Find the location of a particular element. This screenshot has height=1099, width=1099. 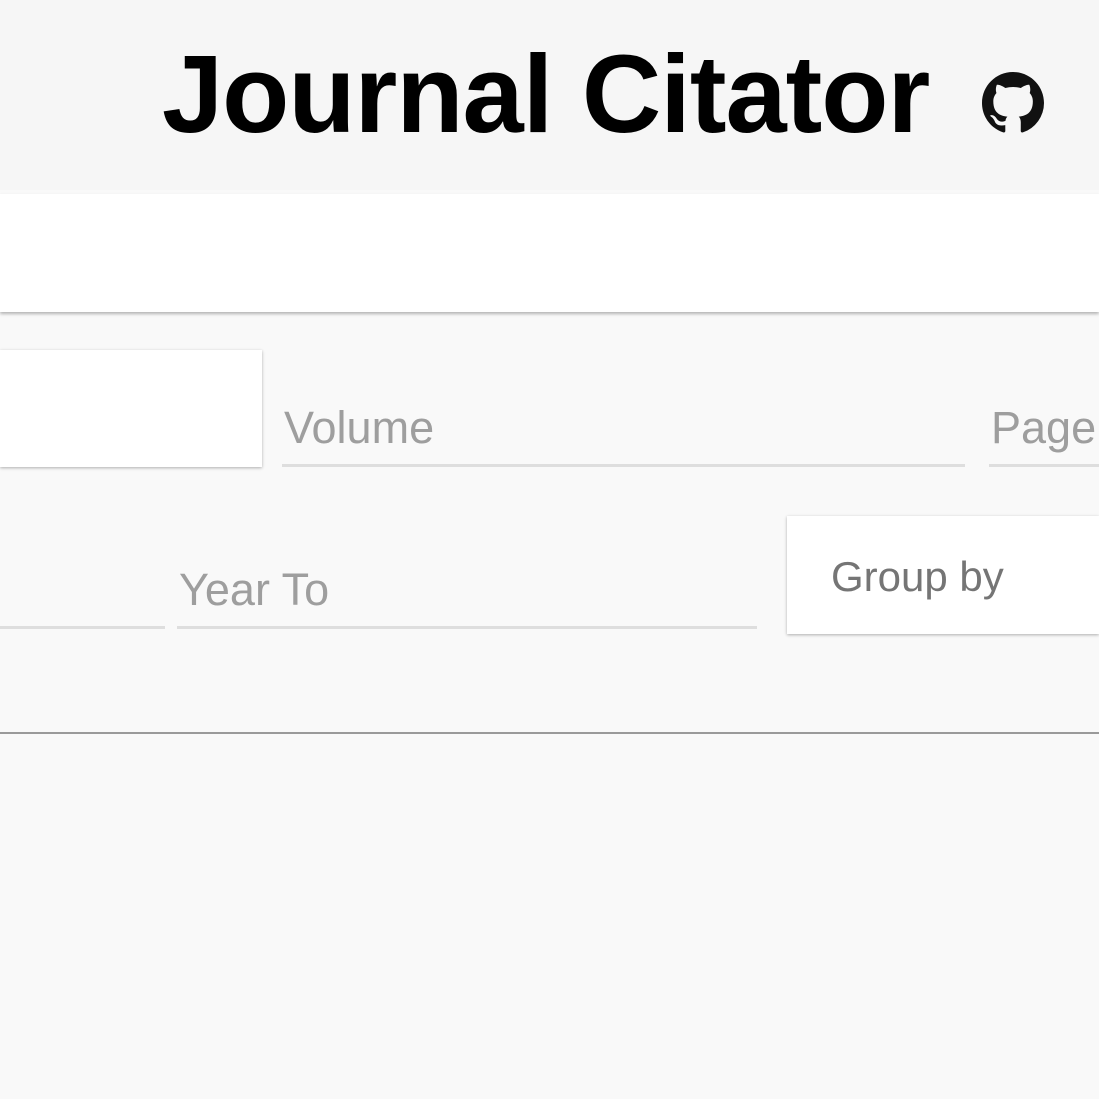

year-to-field: Year To is located at coordinates (467, 595).